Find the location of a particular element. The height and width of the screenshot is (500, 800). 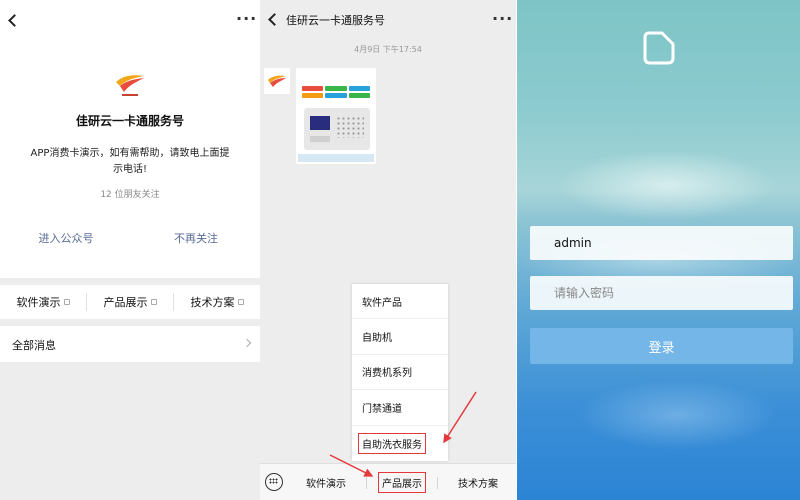

submenu-item-software: 软件产品 is located at coordinates (400, 302).